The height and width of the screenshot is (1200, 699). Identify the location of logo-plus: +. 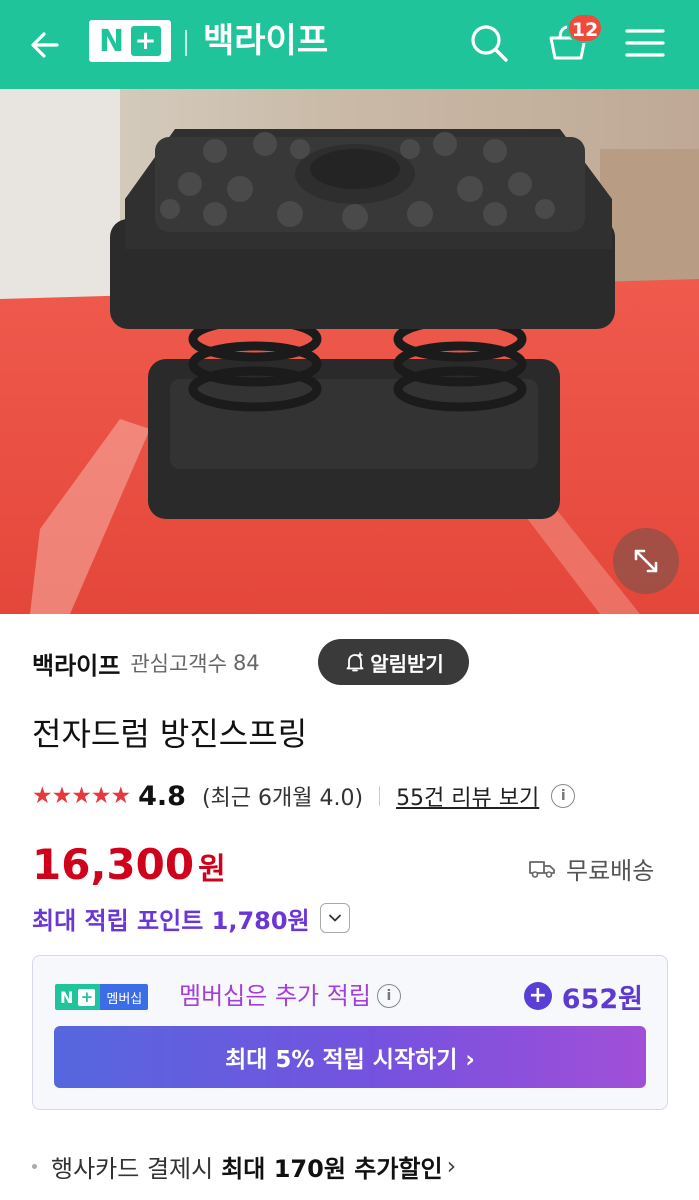
(146, 41).